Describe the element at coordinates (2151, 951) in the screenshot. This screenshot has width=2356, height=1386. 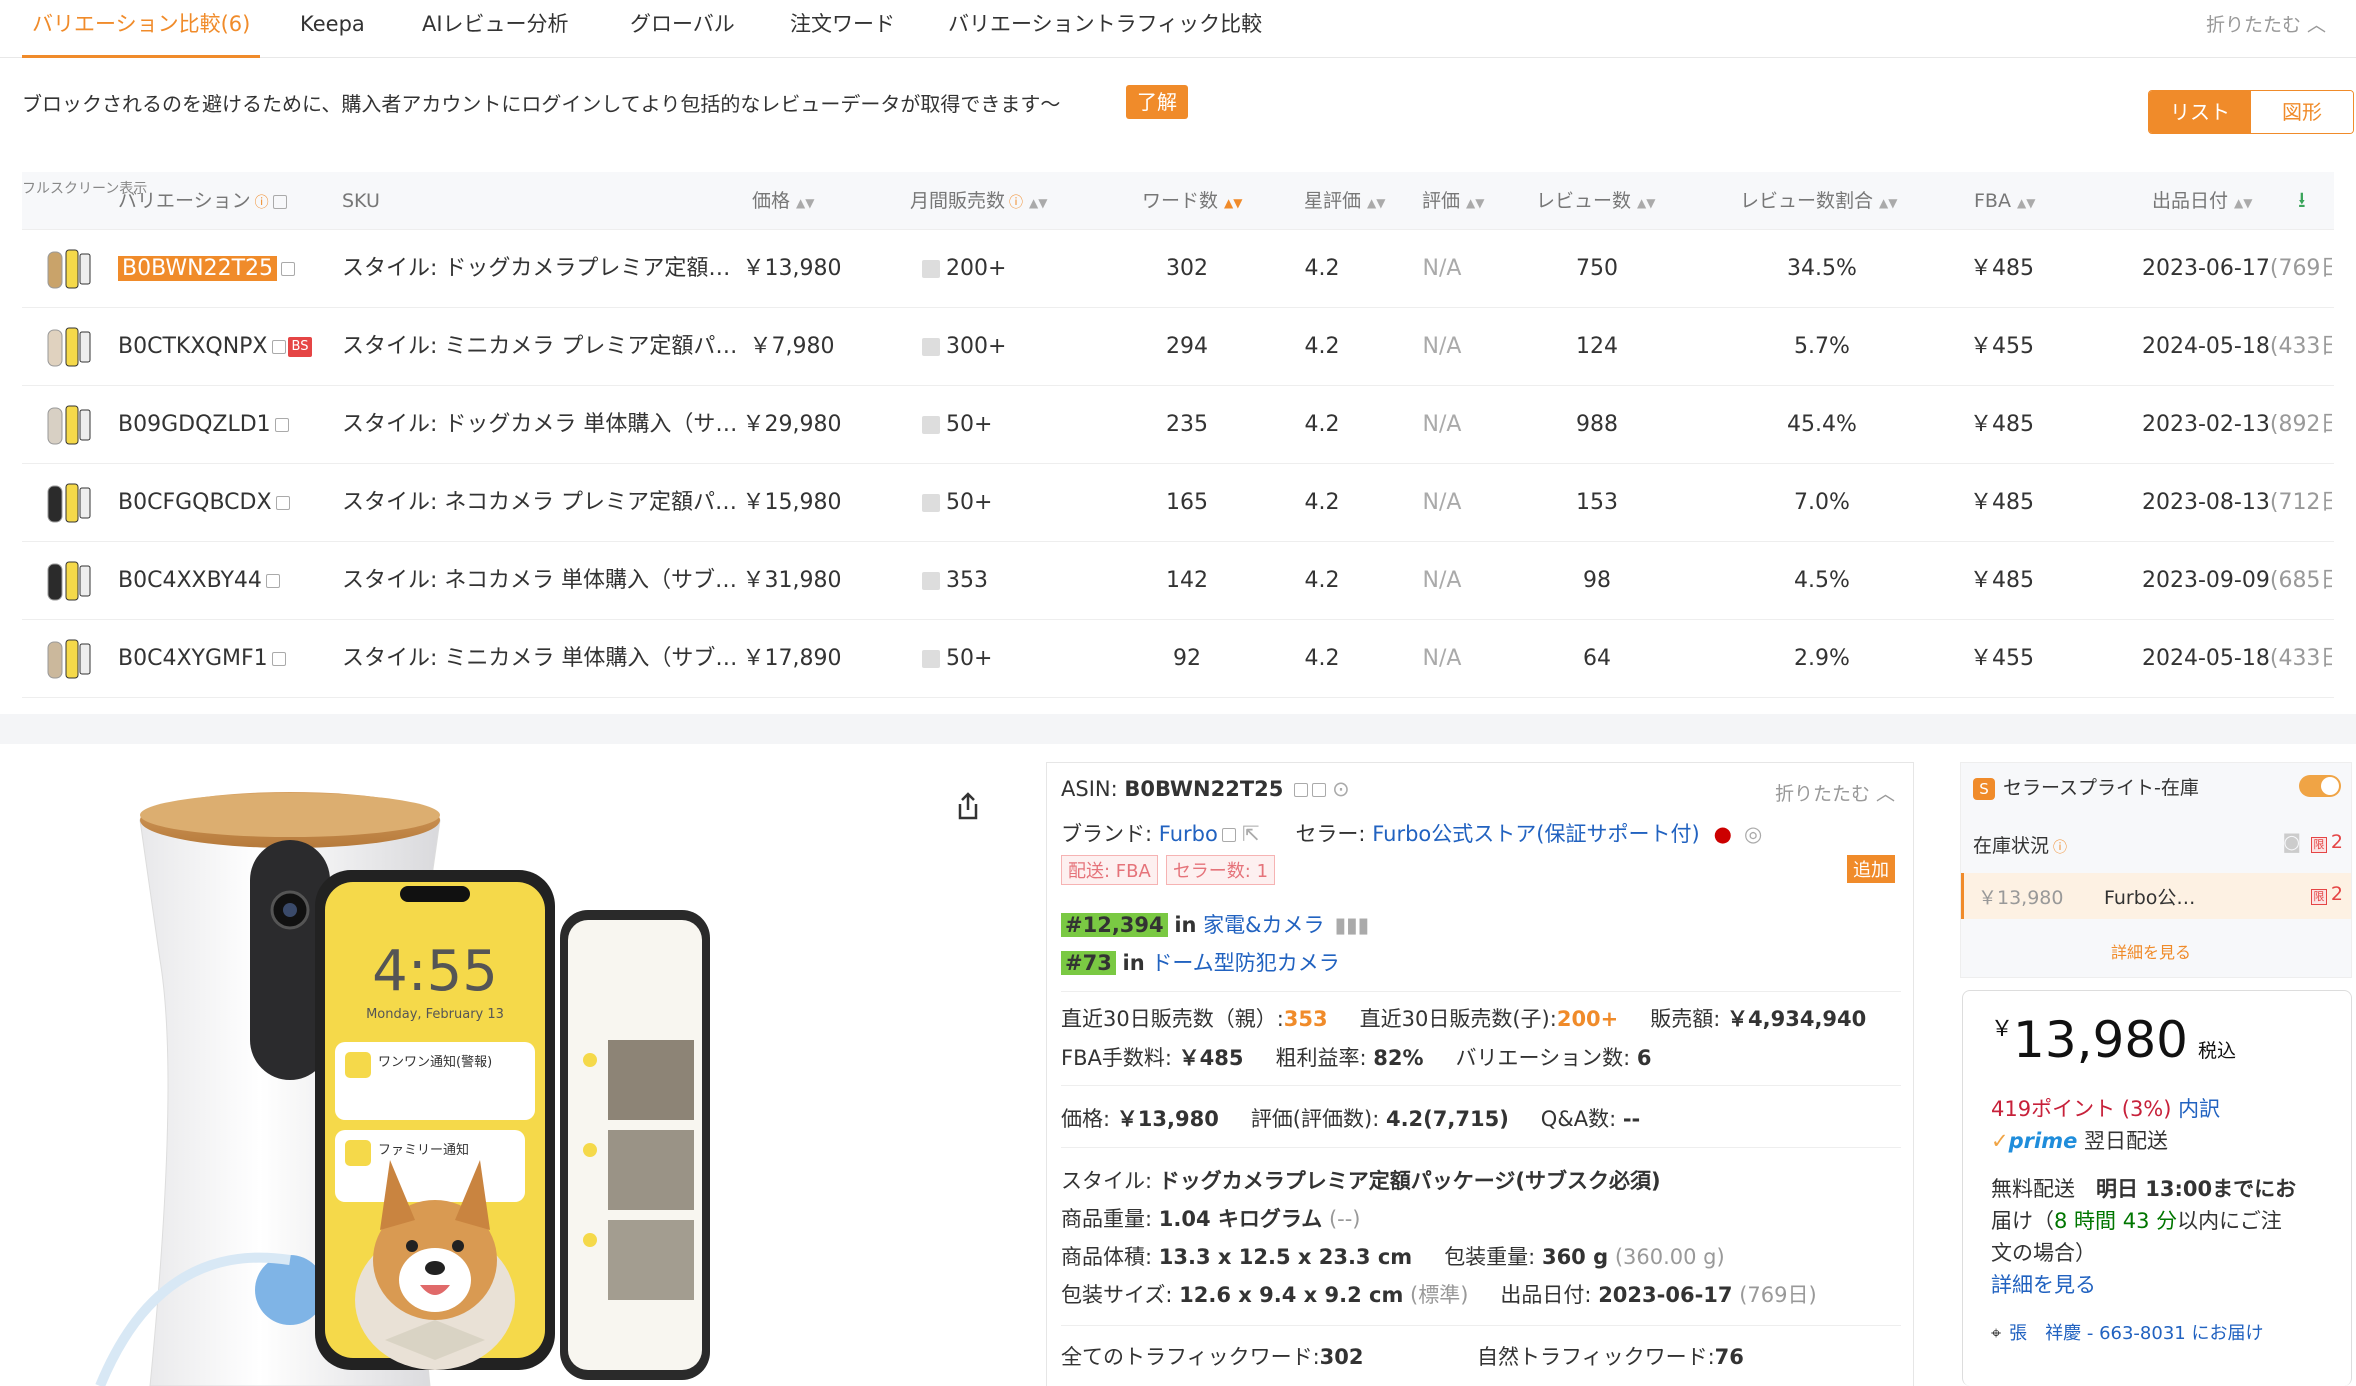
I see `inventory-details-link: 詳細を見る` at that location.